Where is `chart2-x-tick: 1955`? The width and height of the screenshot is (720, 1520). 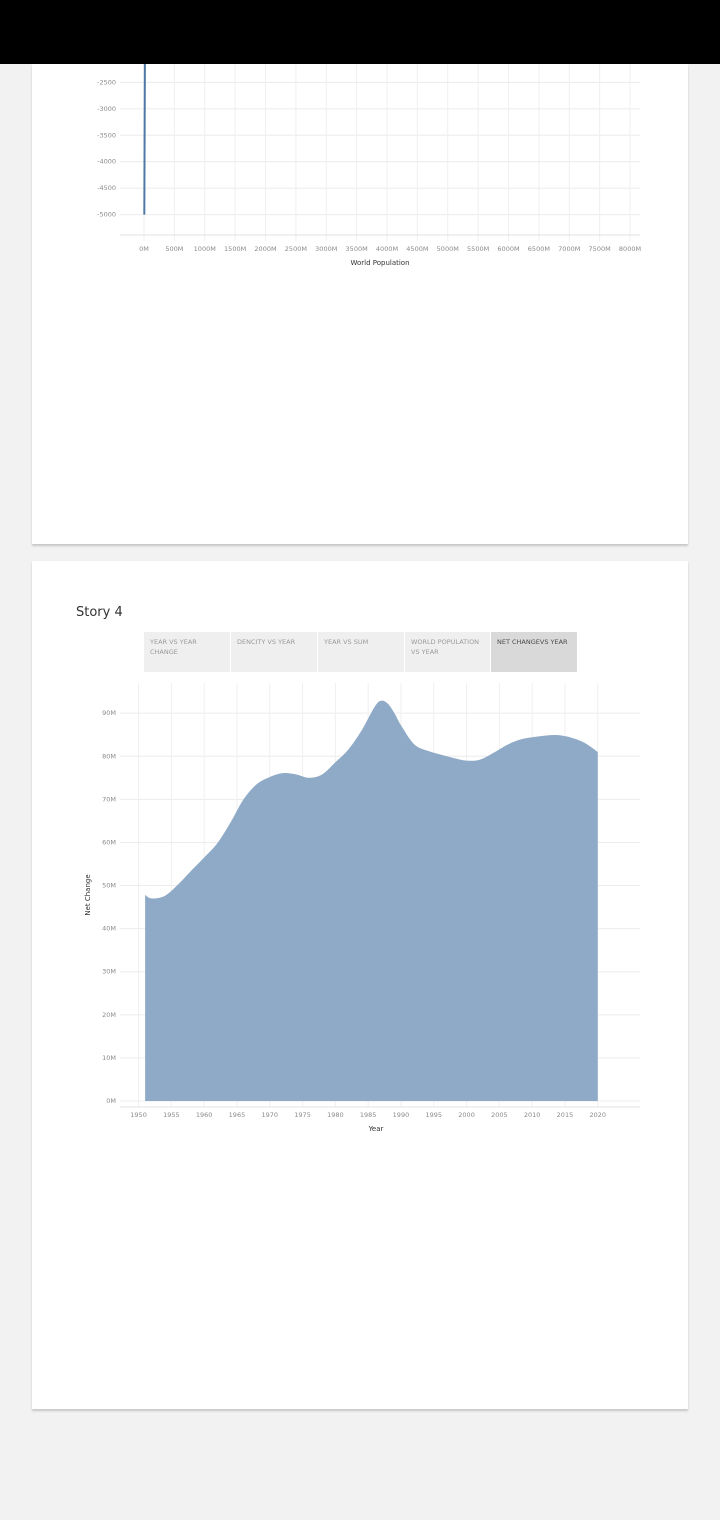
chart2-x-tick: 1955 is located at coordinates (171, 1115).